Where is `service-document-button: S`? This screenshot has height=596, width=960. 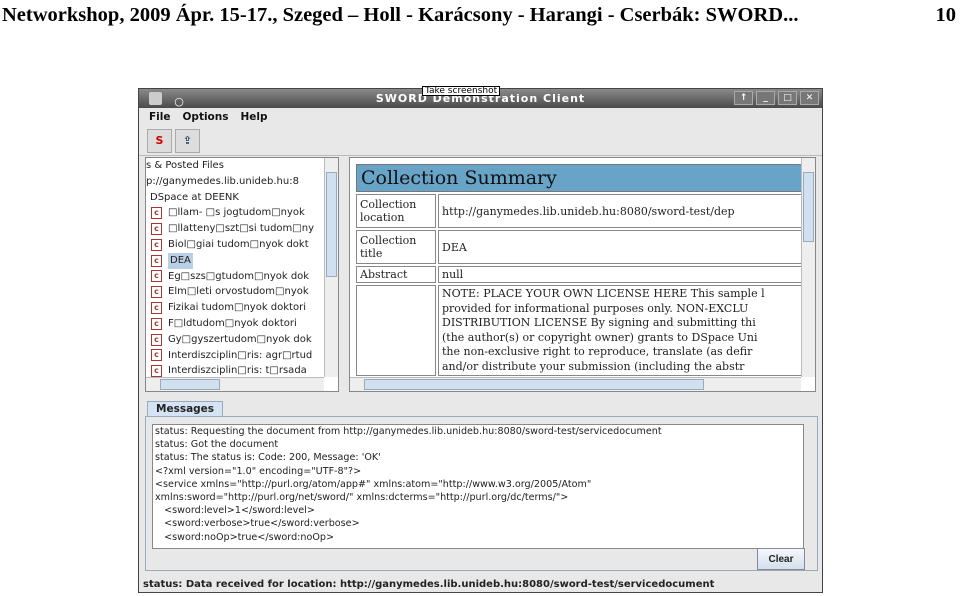 service-document-button: S is located at coordinates (159, 141).